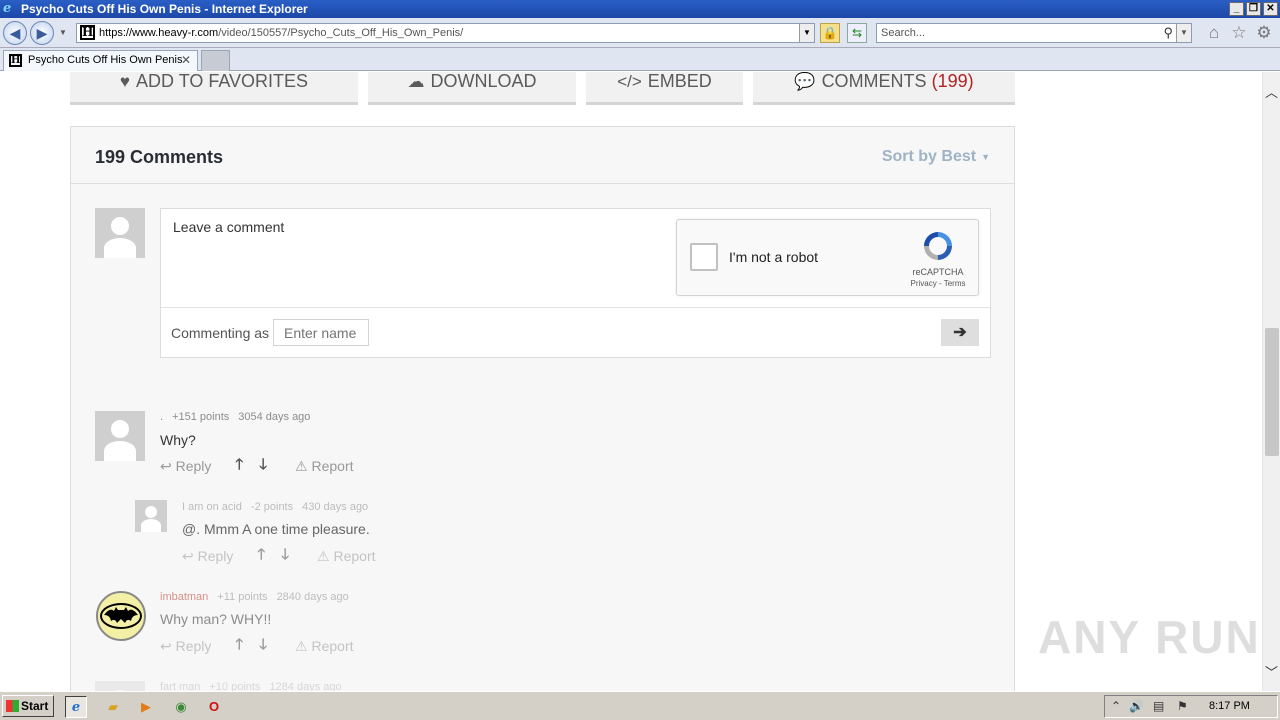 The height and width of the screenshot is (720, 1280). What do you see at coordinates (120, 248) in the screenshot?
I see `avatar-body-shape` at bounding box center [120, 248].